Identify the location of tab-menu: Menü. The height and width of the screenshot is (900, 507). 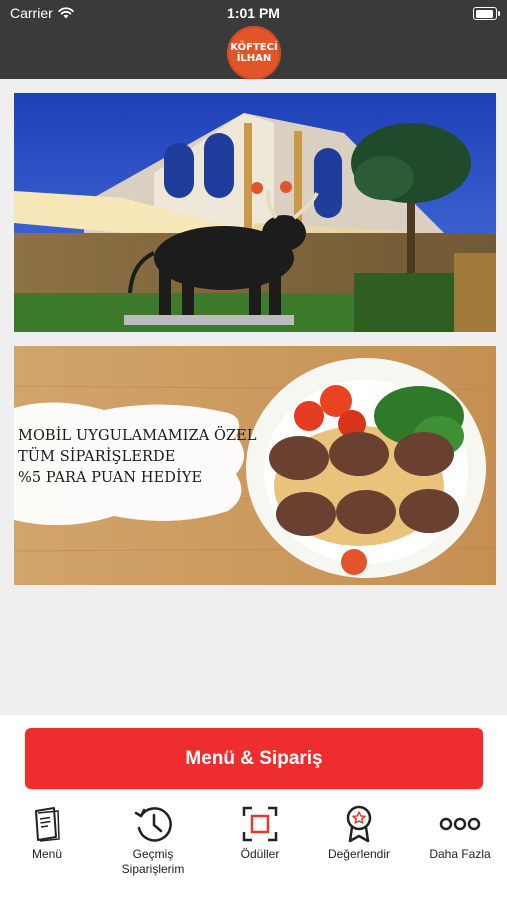
(47, 831).